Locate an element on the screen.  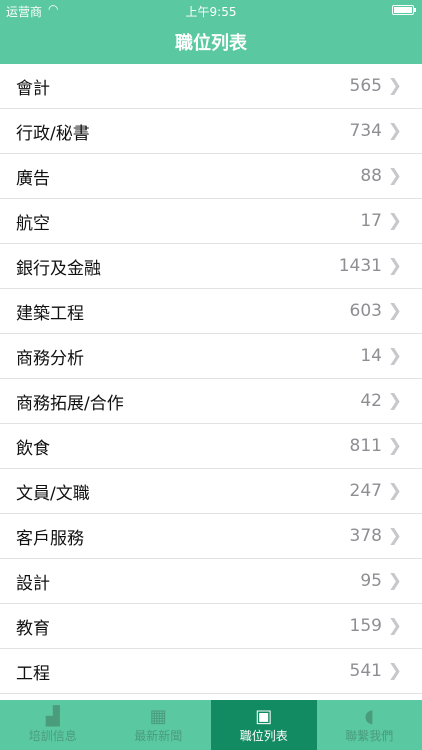
category-label: 商務分析 is located at coordinates (50, 358).